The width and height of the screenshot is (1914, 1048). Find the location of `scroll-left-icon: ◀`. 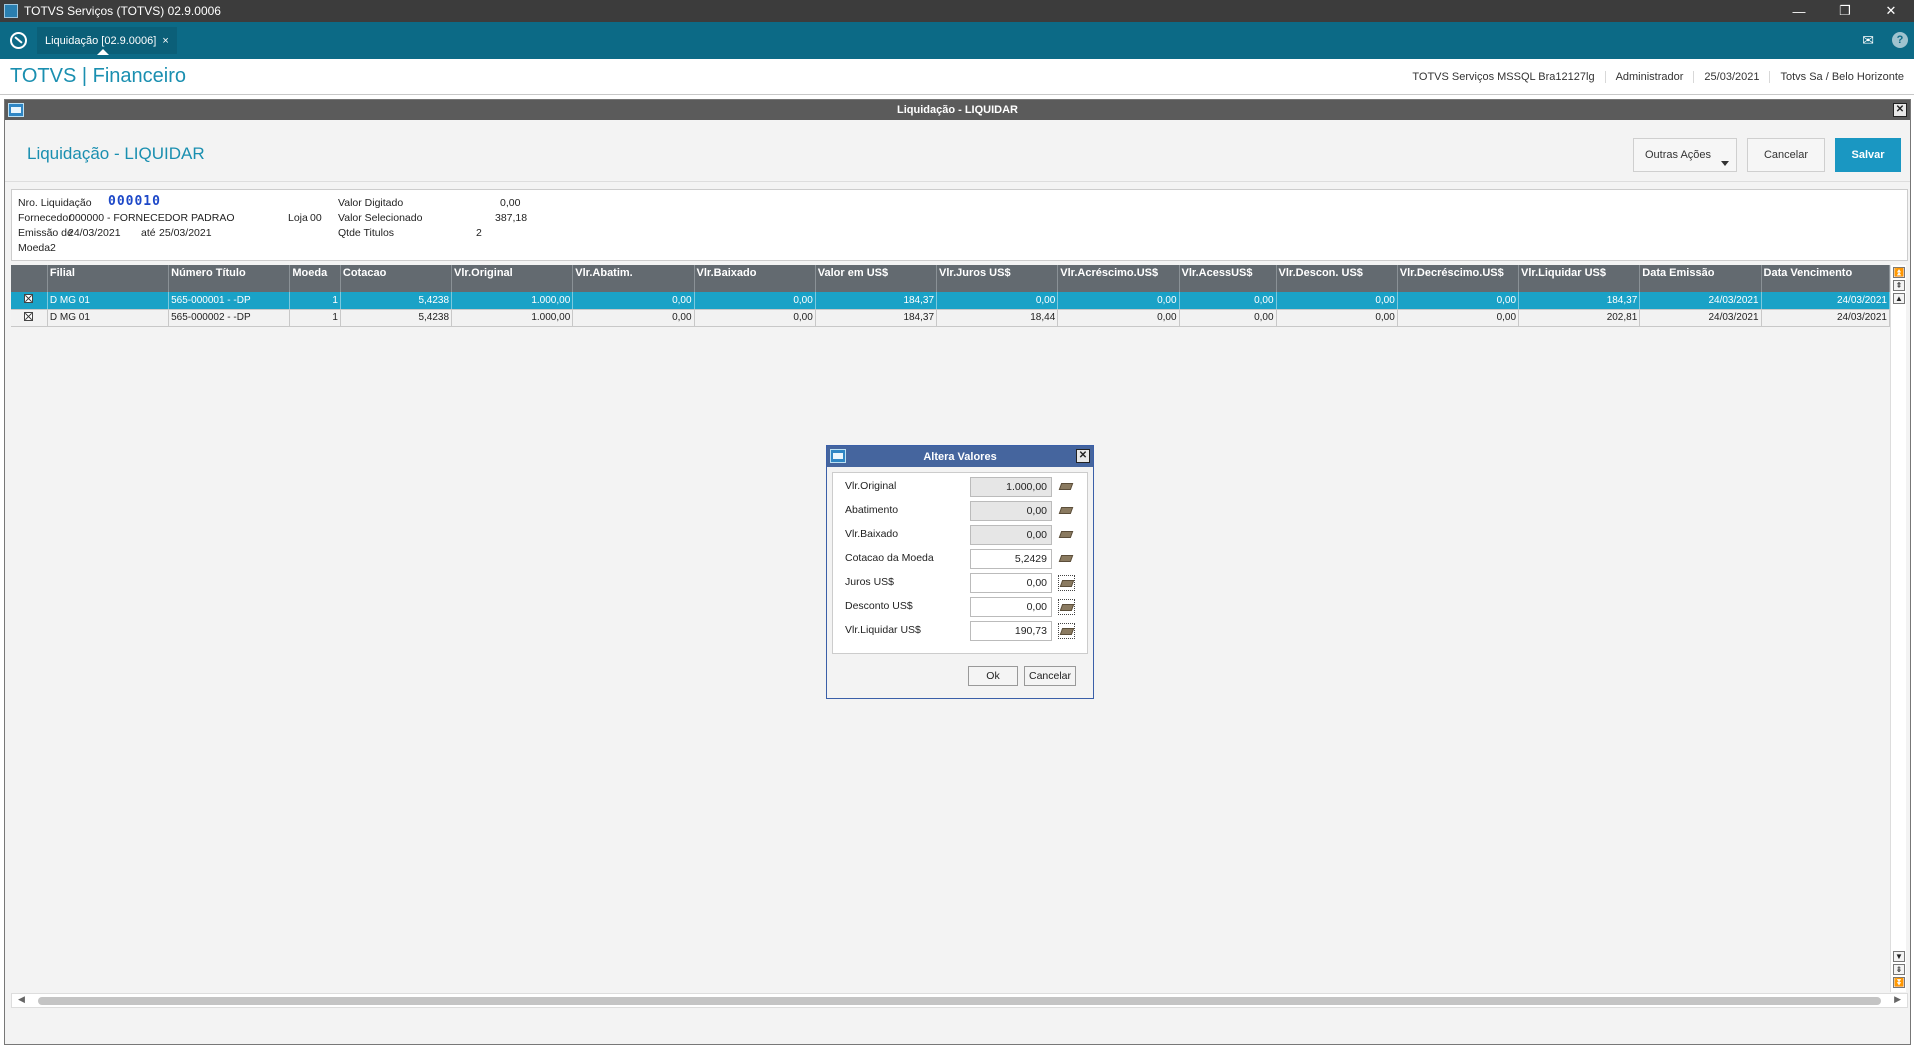

scroll-left-icon: ◀ is located at coordinates (21, 999).